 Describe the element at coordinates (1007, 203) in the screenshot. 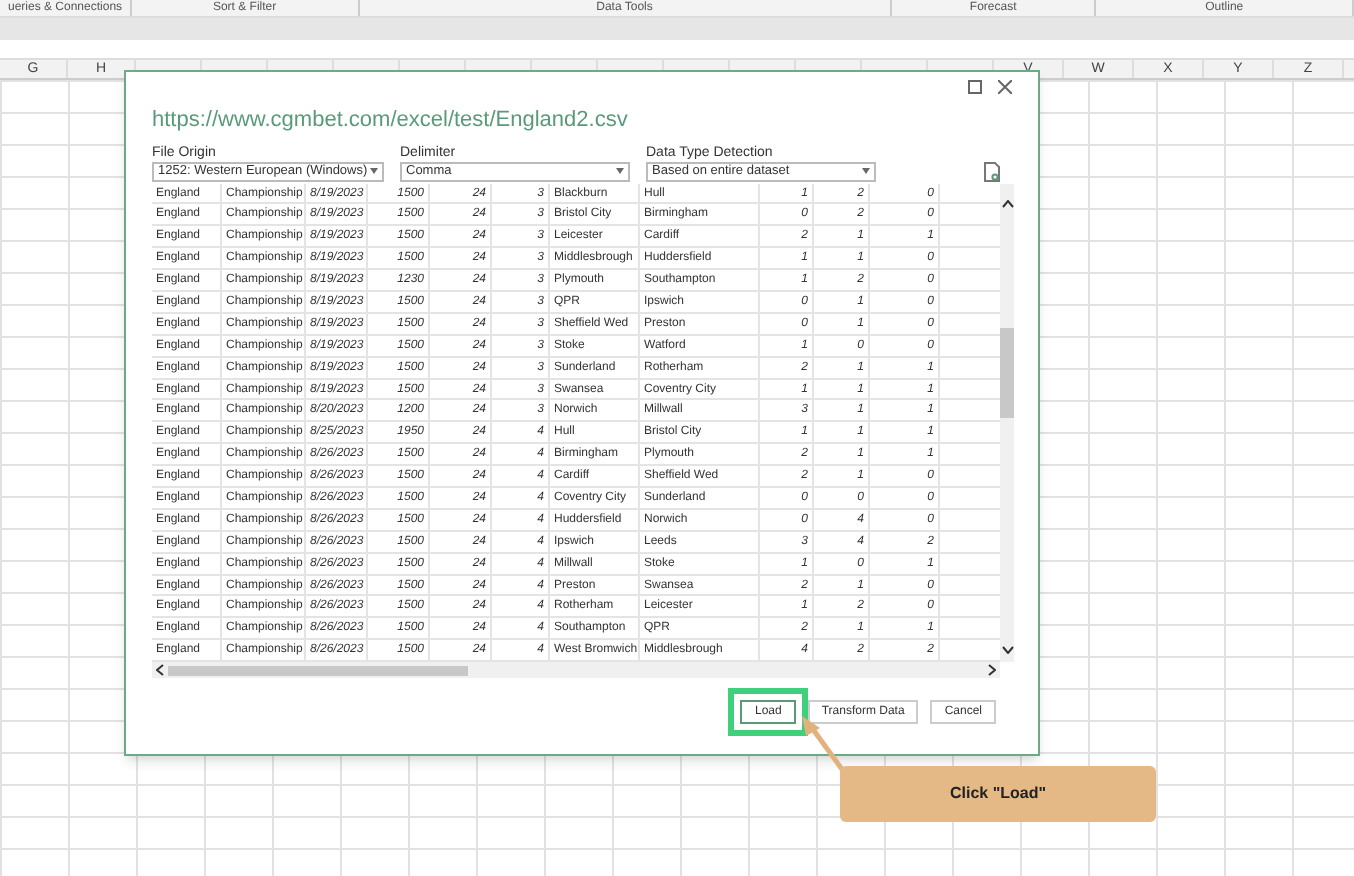

I see `scroll-up-icon` at that location.